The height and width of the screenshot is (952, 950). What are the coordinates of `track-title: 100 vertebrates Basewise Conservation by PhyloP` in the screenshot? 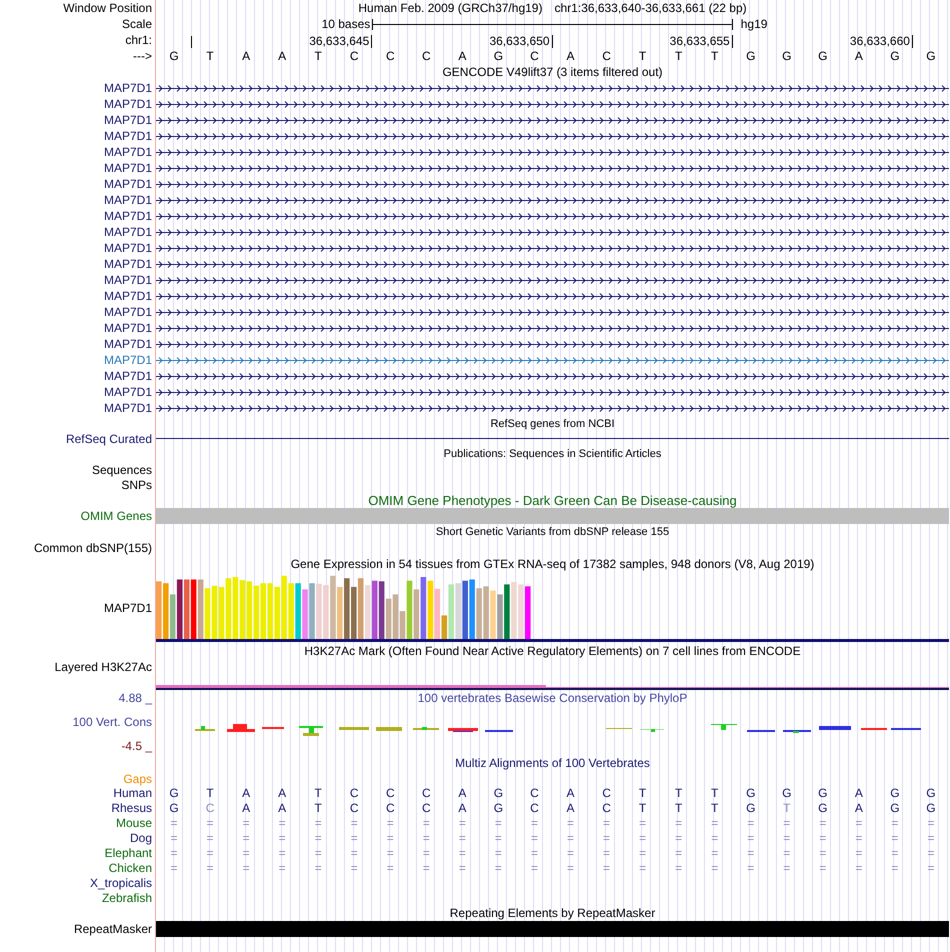 It's located at (553, 698).